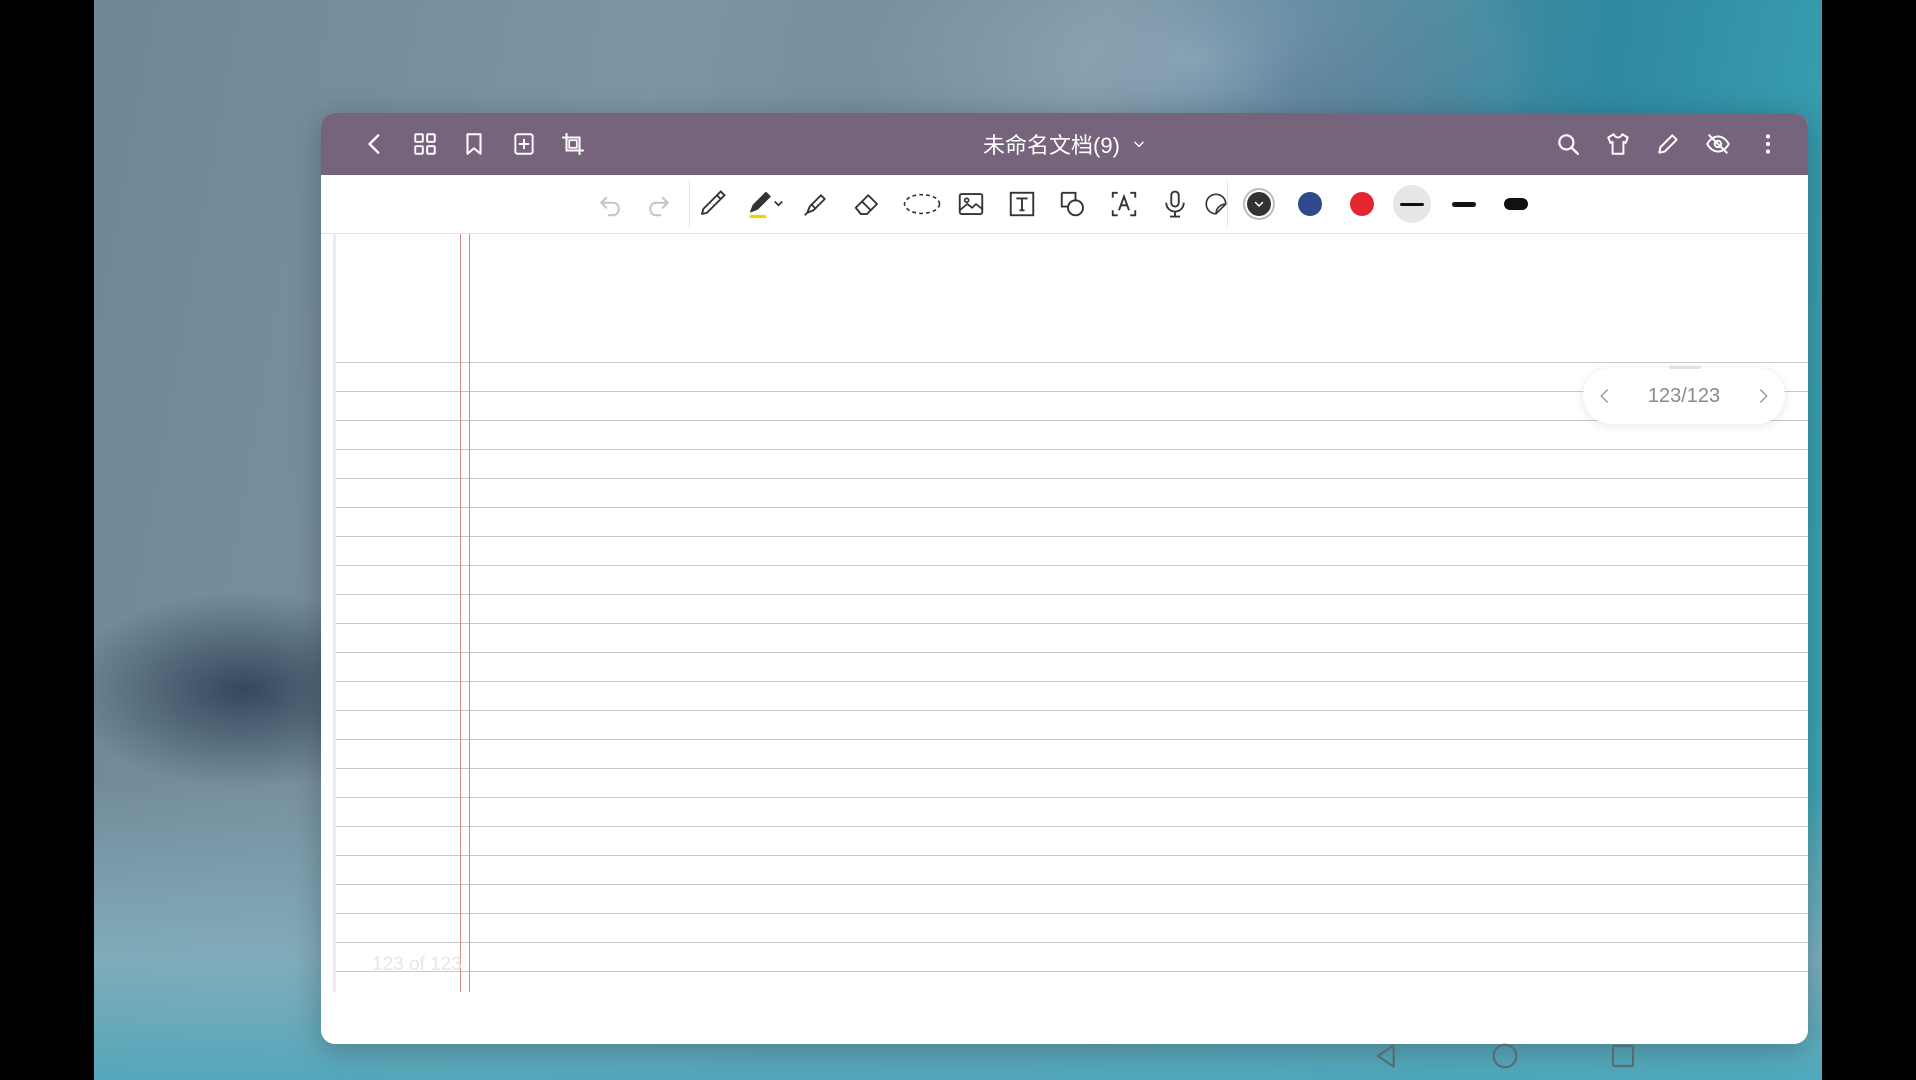  I want to click on fountain-pen-icon, so click(766, 205).